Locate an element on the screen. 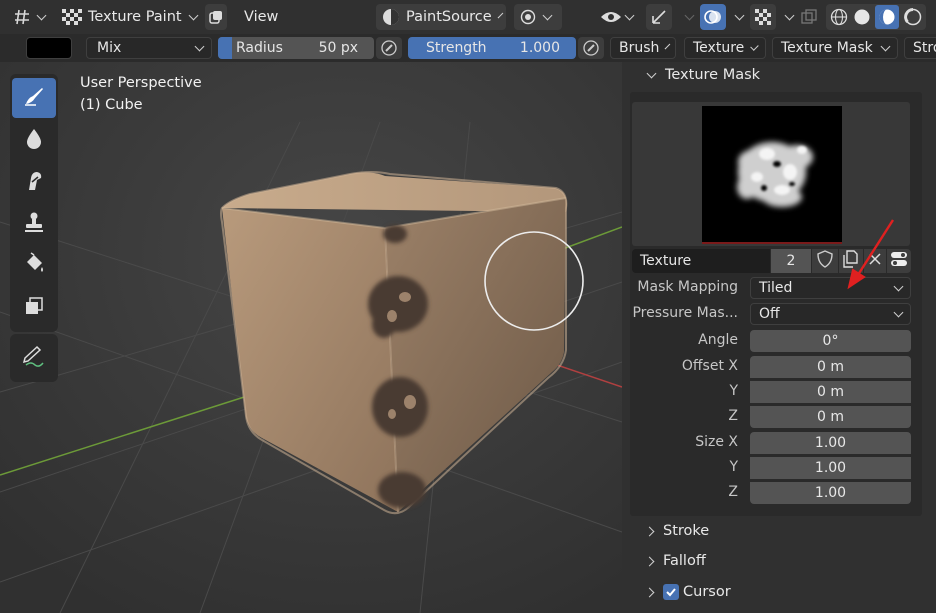 This screenshot has height=613, width=936. annotate-tool-button is located at coordinates (34, 358).